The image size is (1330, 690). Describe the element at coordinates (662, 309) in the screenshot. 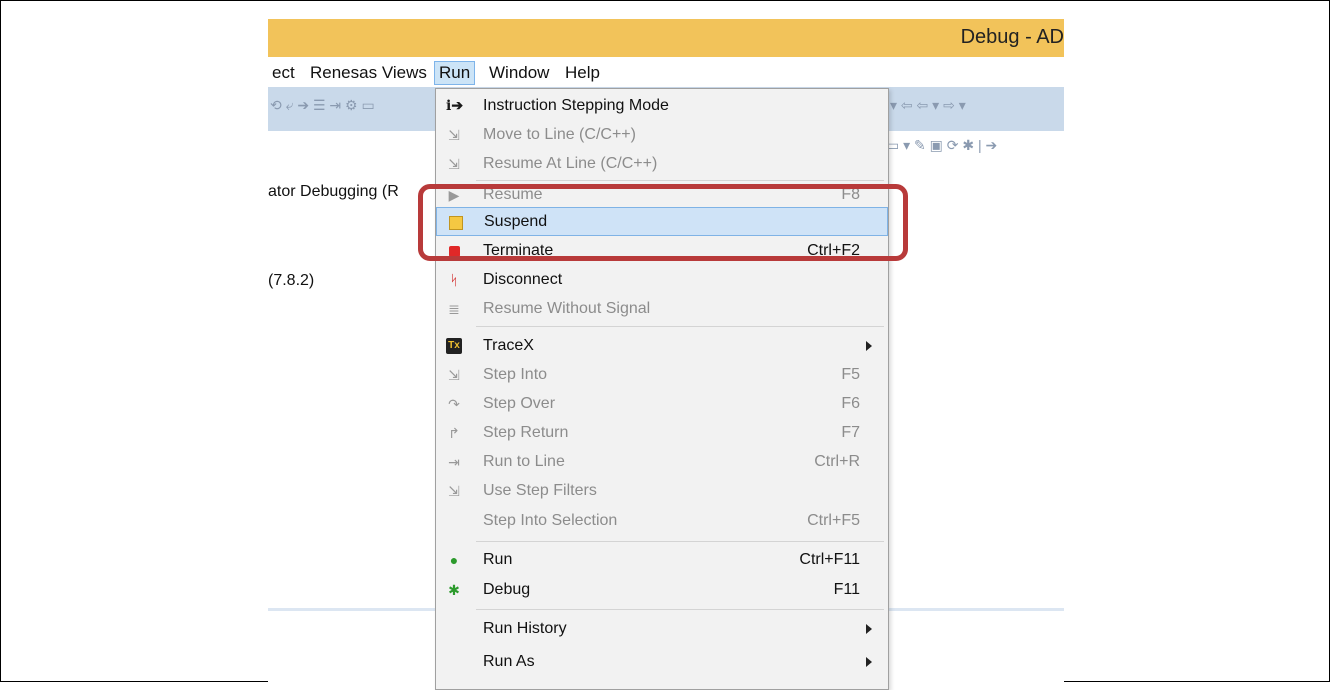

I see `menu-item-resume-without-signal: ≣ Resume Without Signal` at that location.